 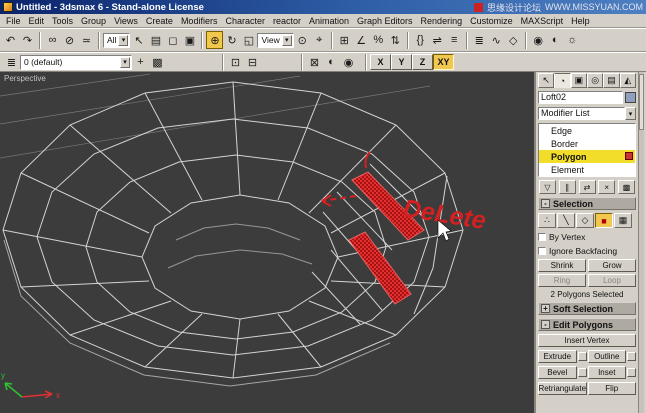 What do you see at coordinates (442, 21) in the screenshot?
I see `menu-item-rendering: Rendering` at bounding box center [442, 21].